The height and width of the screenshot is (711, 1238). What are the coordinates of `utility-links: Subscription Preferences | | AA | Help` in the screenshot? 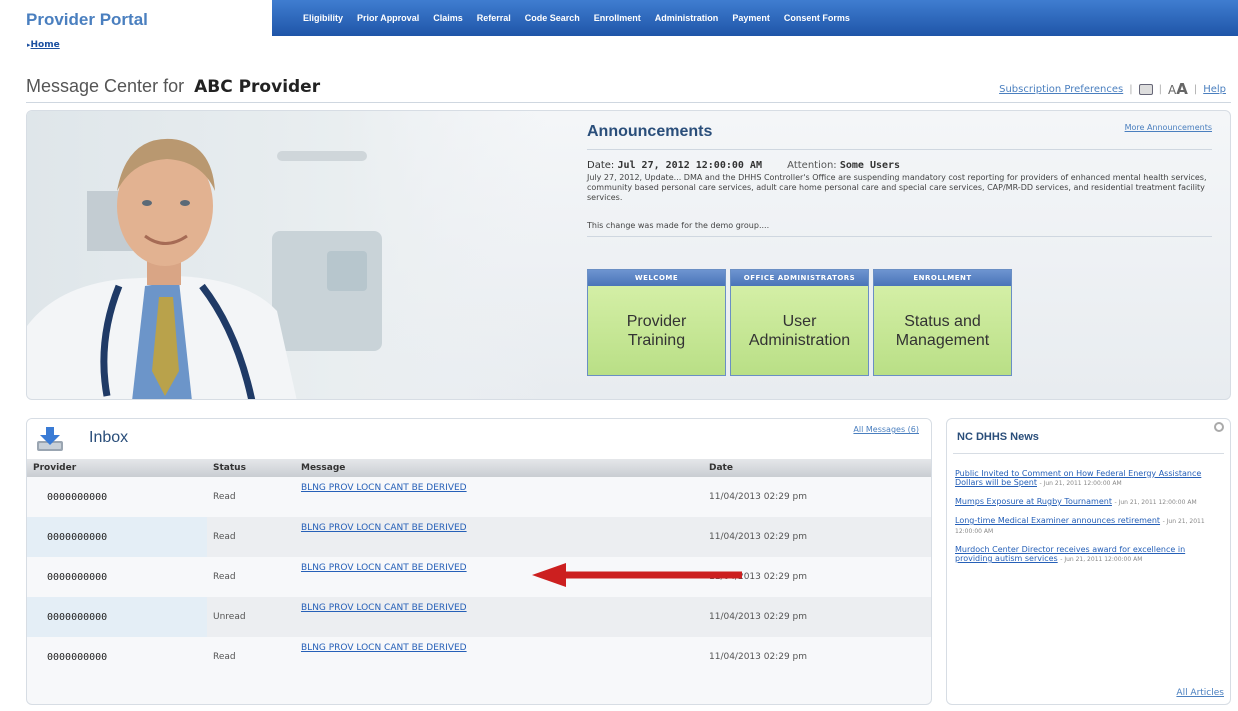 It's located at (1112, 89).